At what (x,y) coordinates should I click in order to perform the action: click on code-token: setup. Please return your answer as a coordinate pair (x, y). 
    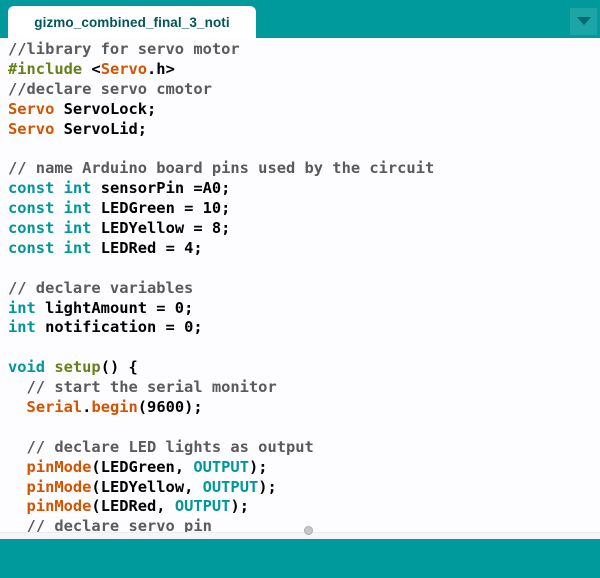
    Looking at the image, I should click on (77, 367).